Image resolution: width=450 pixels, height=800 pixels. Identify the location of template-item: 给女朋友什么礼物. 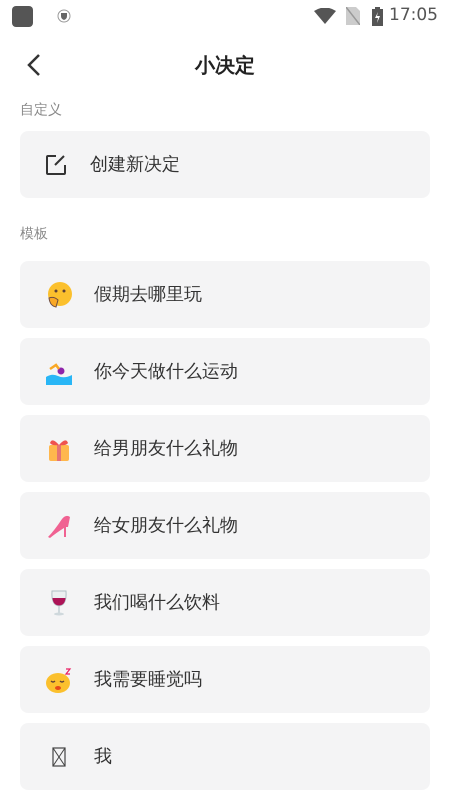
(225, 525).